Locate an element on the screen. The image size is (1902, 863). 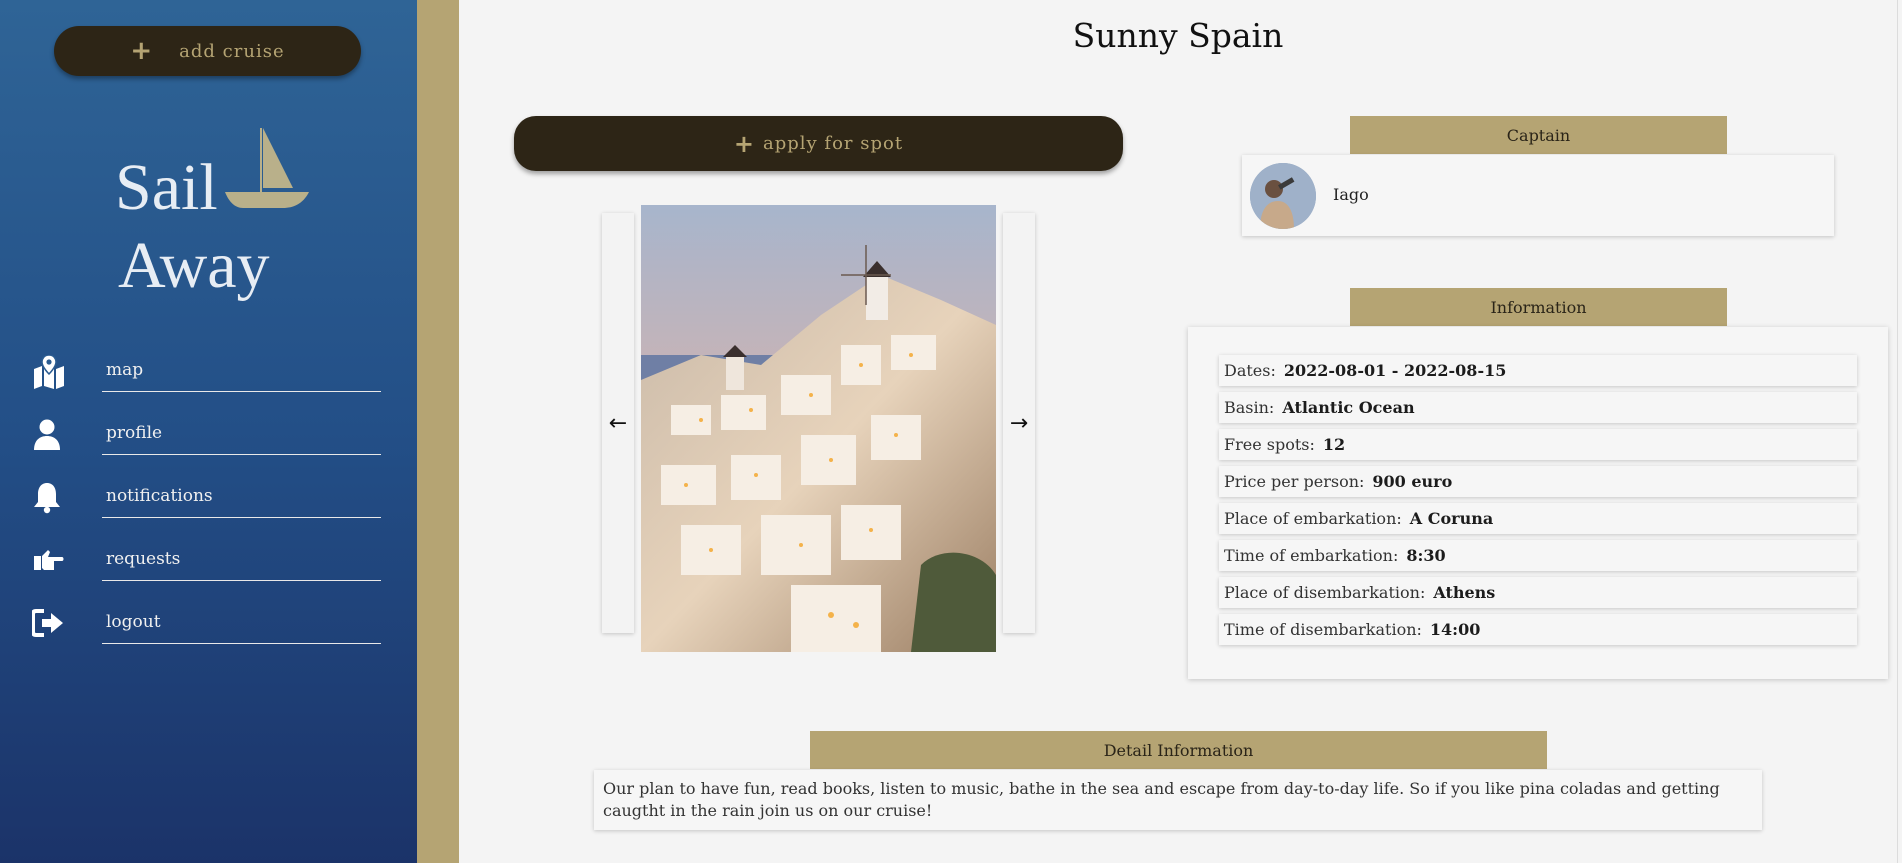
sidebar-item-label: profile is located at coordinates (134, 433).